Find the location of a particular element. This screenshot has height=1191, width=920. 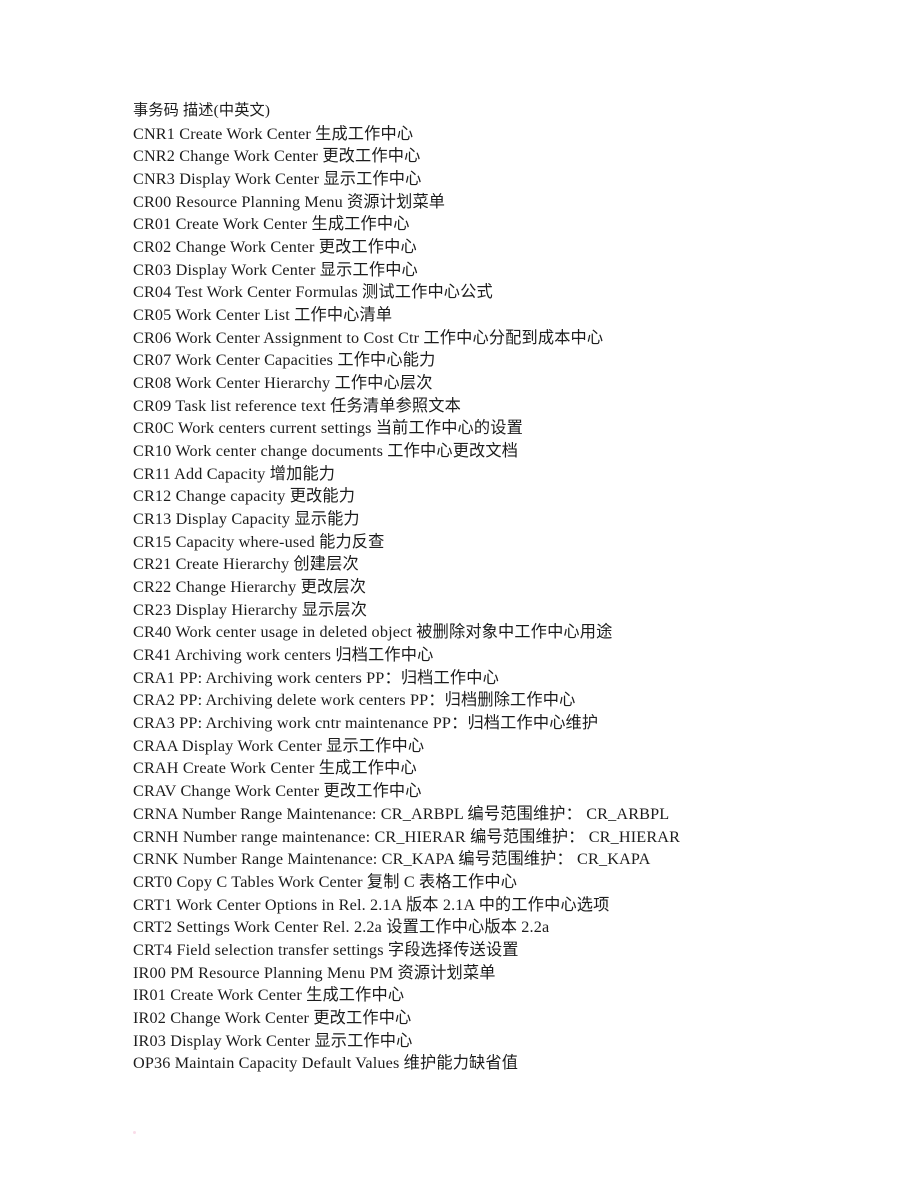

transaction-code-line: CR09 Task list reference text 任务清单参照文本 is located at coordinates (297, 405).